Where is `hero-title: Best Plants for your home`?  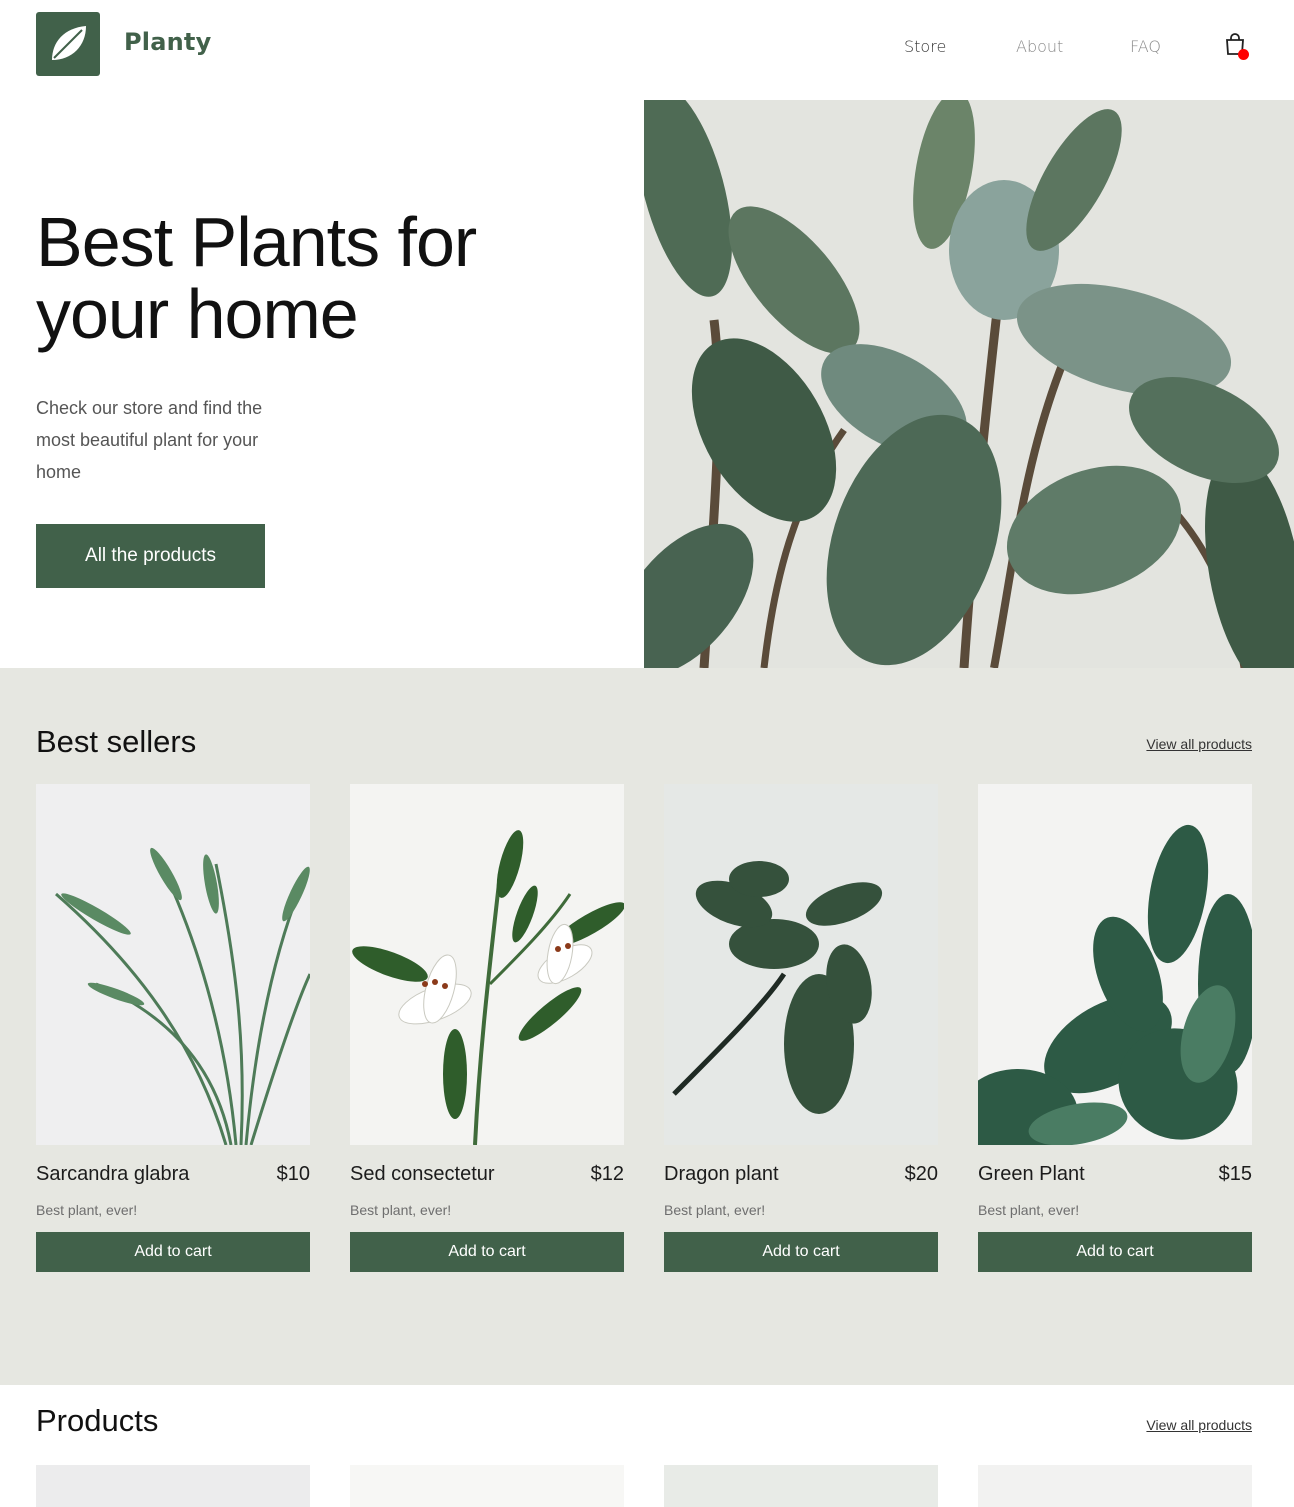
hero-title: Best Plants for your home is located at coordinates (296, 278).